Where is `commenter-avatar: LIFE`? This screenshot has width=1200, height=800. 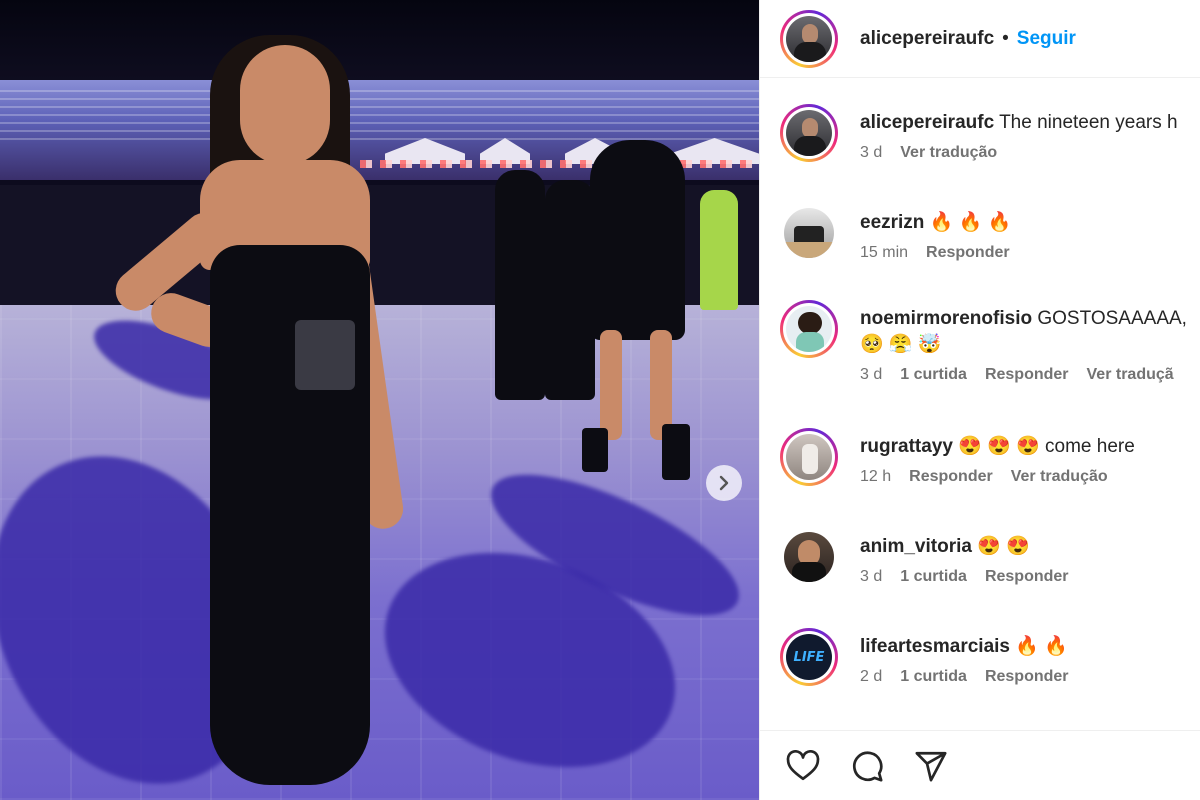
commenter-avatar: LIFE is located at coordinates (809, 657).